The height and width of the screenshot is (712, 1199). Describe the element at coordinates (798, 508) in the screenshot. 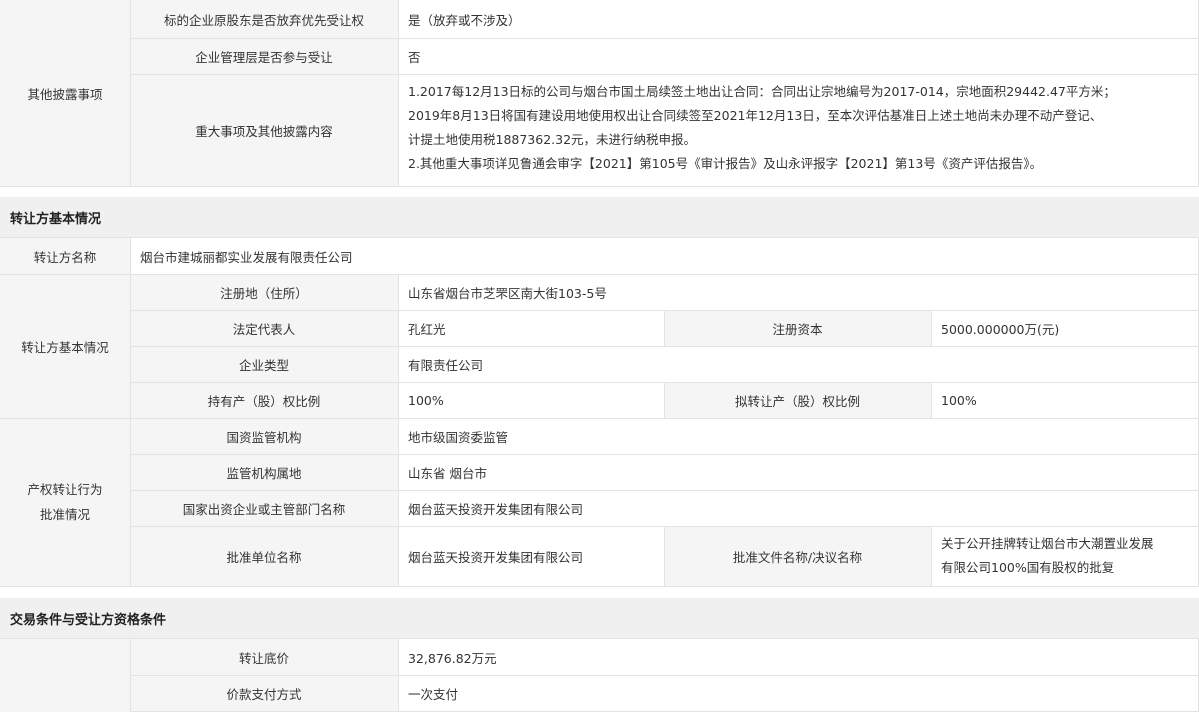

I see `parent-enterprise-value: 烟台蓝天投资开发集团有限公司` at that location.